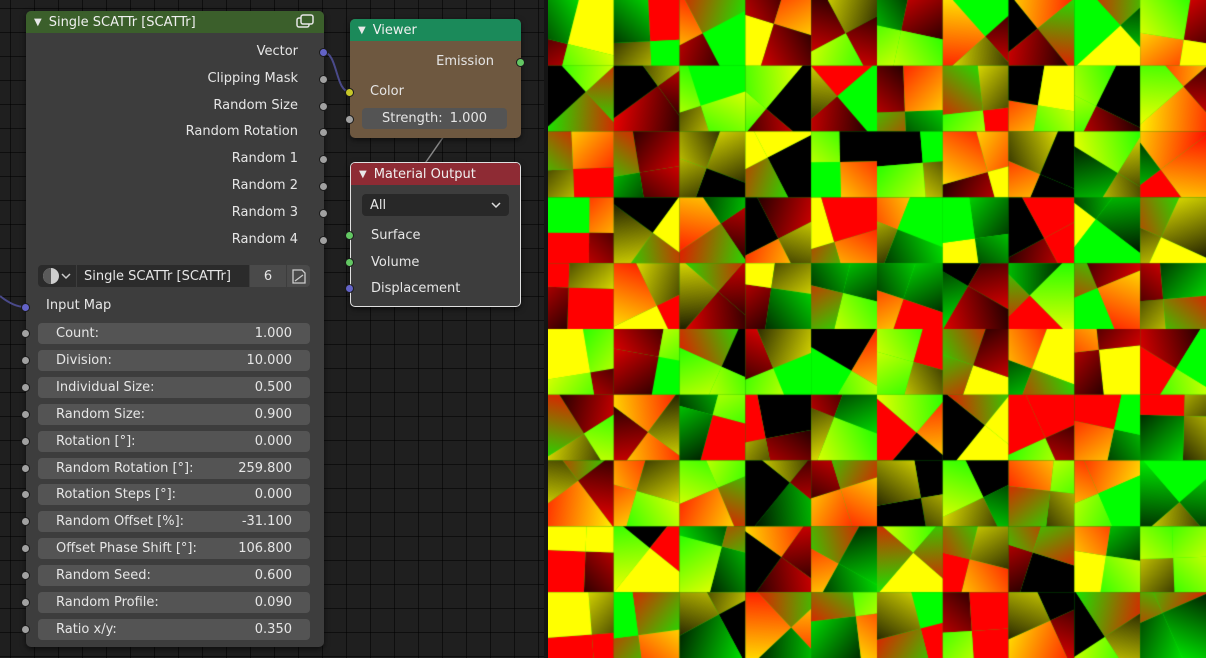  Describe the element at coordinates (273, 414) in the screenshot. I see `param-value: 0.900` at that location.